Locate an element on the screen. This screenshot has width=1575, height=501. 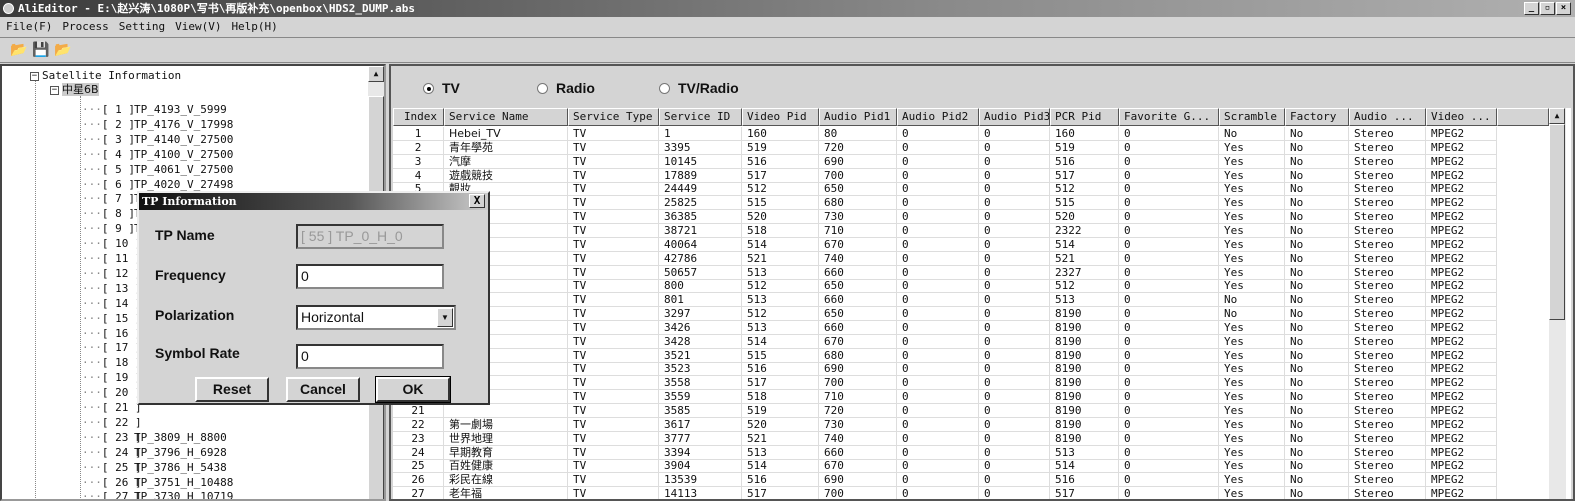
table-cell: TV is located at coordinates (613, 258).